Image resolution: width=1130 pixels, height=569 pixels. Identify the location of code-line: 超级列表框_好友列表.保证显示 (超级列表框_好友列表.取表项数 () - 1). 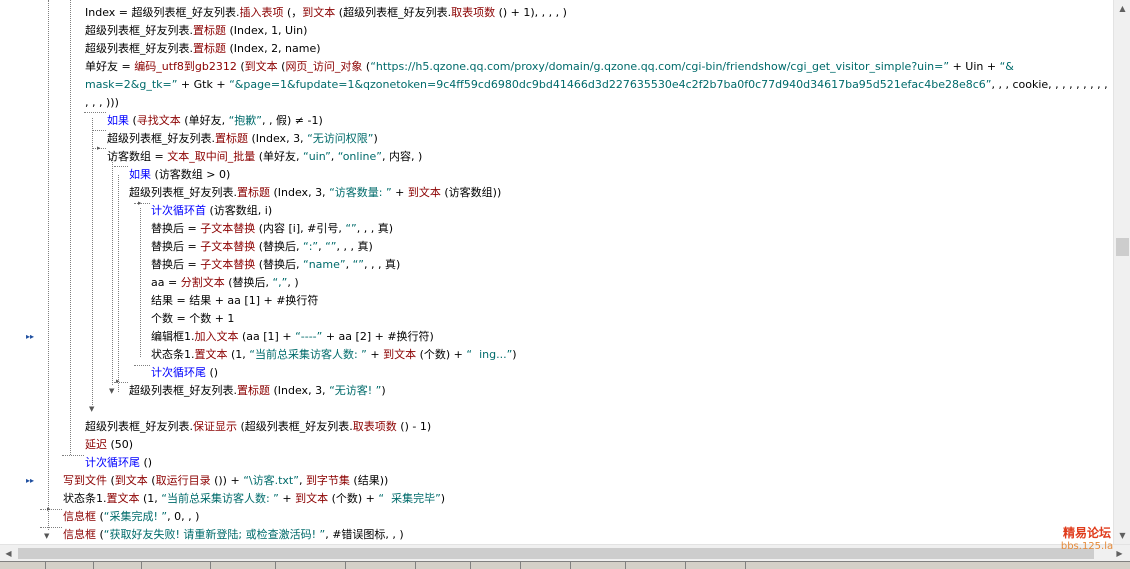
(258, 427).